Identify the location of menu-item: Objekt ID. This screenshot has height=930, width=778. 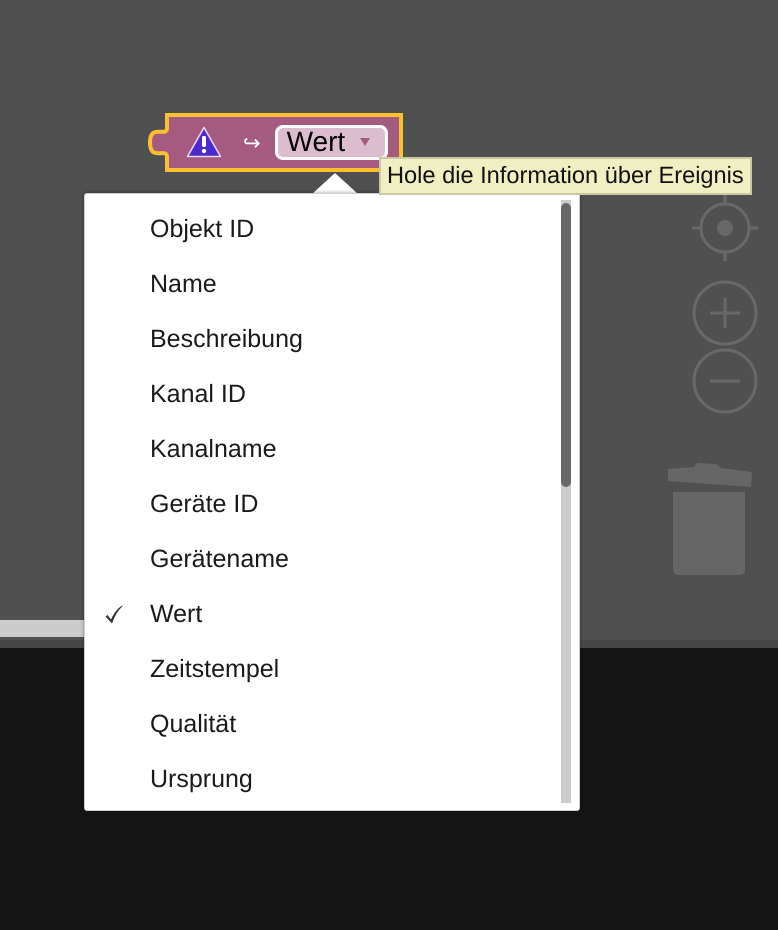
(315, 229).